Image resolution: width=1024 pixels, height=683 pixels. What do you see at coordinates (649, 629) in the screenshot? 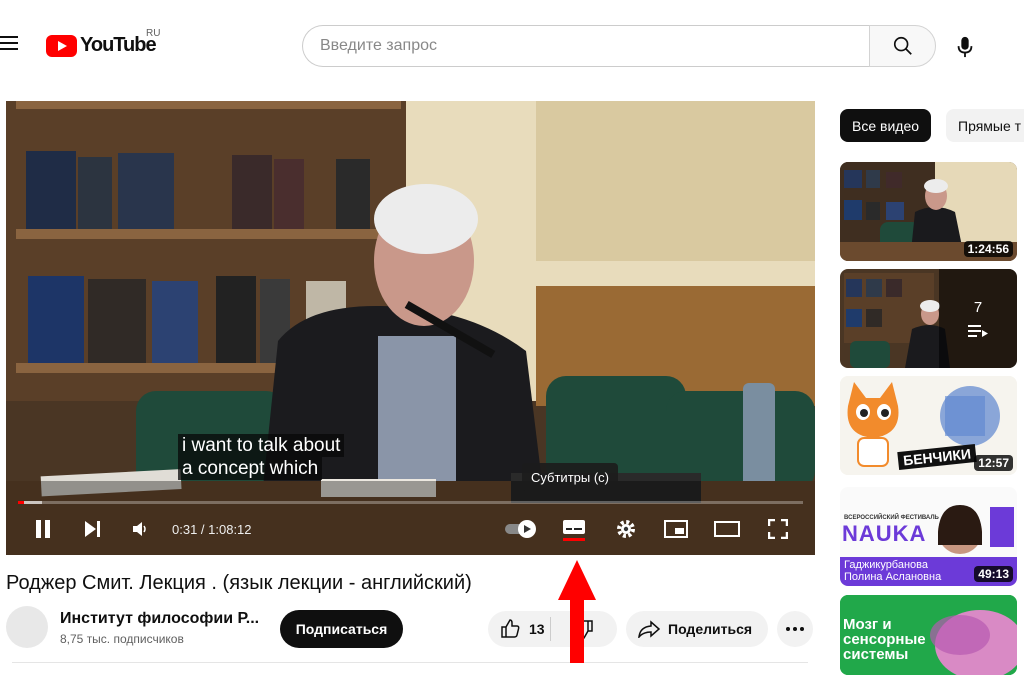
I see `share-icon` at bounding box center [649, 629].